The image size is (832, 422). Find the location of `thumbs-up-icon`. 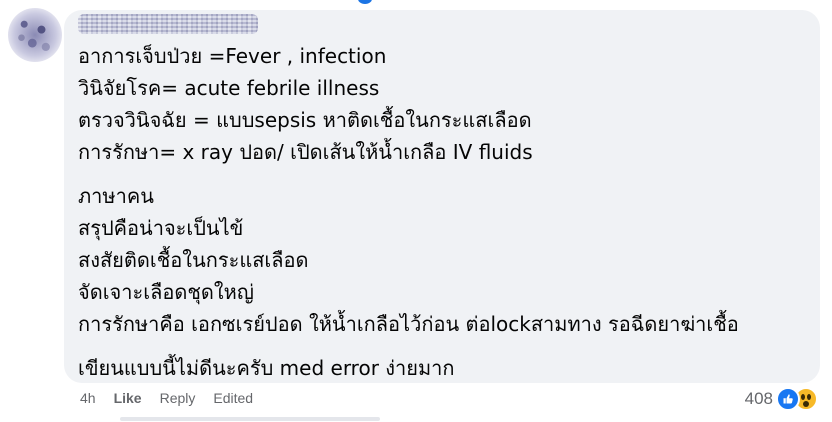

thumbs-up-icon is located at coordinates (788, 399).